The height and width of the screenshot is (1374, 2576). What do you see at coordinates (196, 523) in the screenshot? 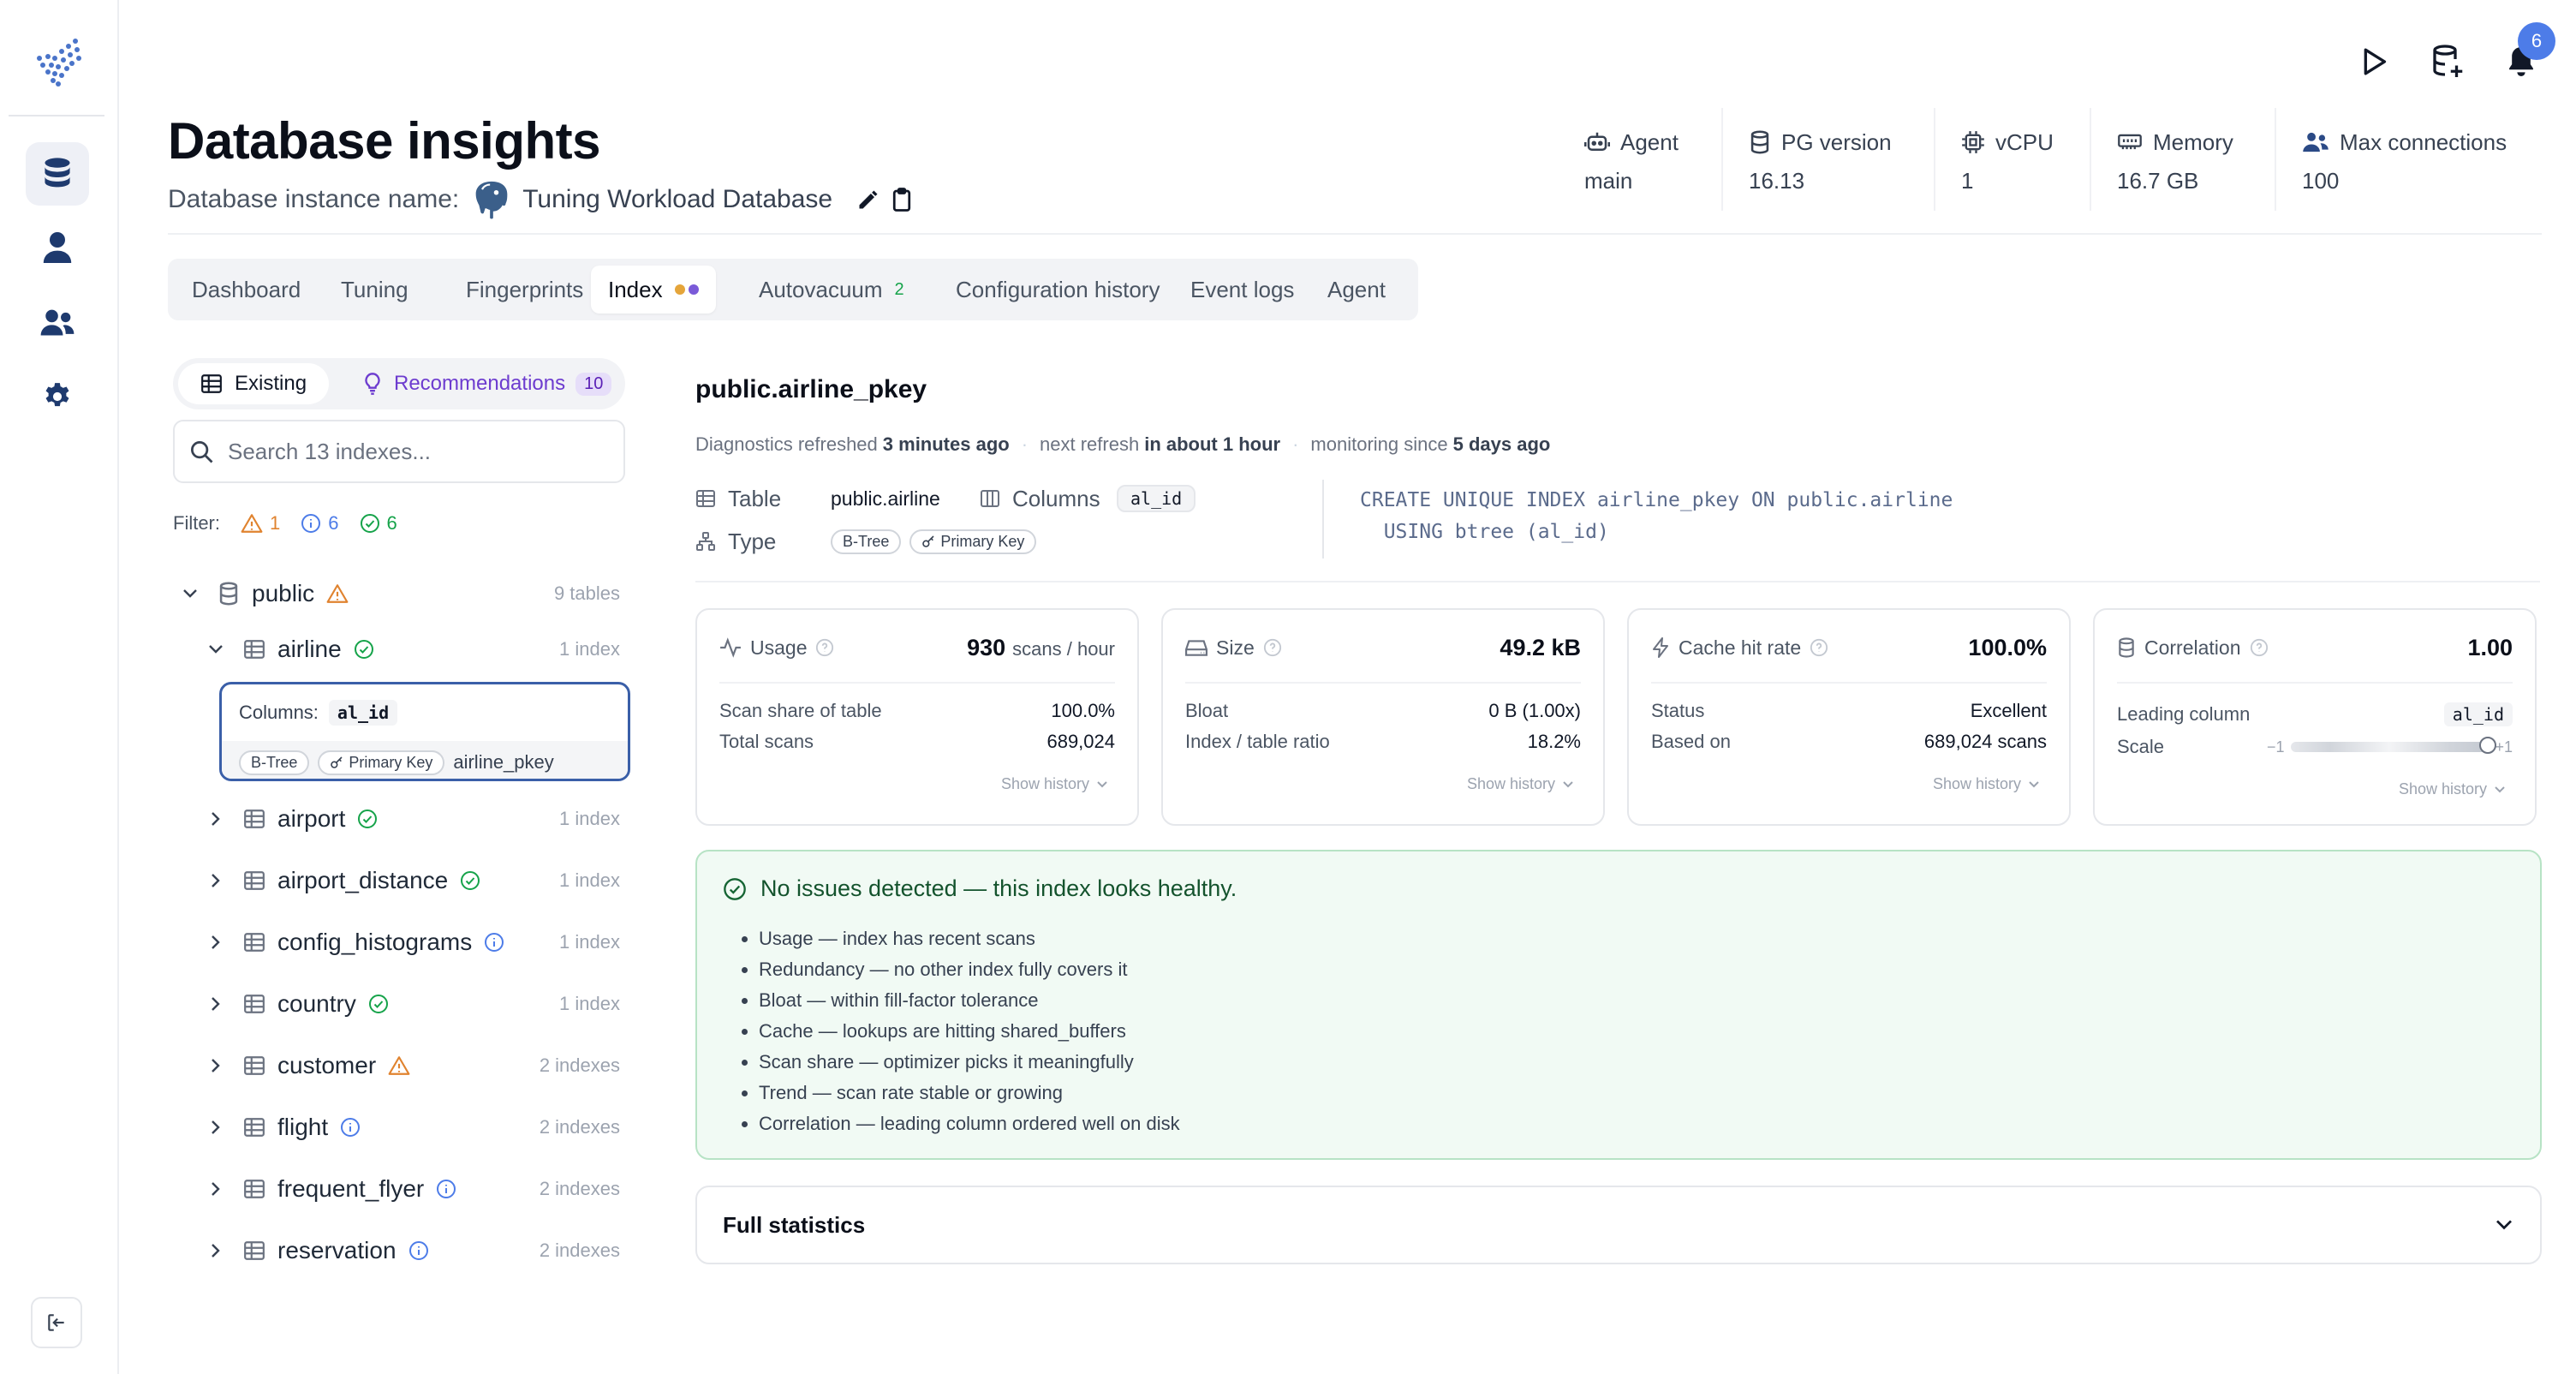
I see `filter-label: Filter:` at bounding box center [196, 523].